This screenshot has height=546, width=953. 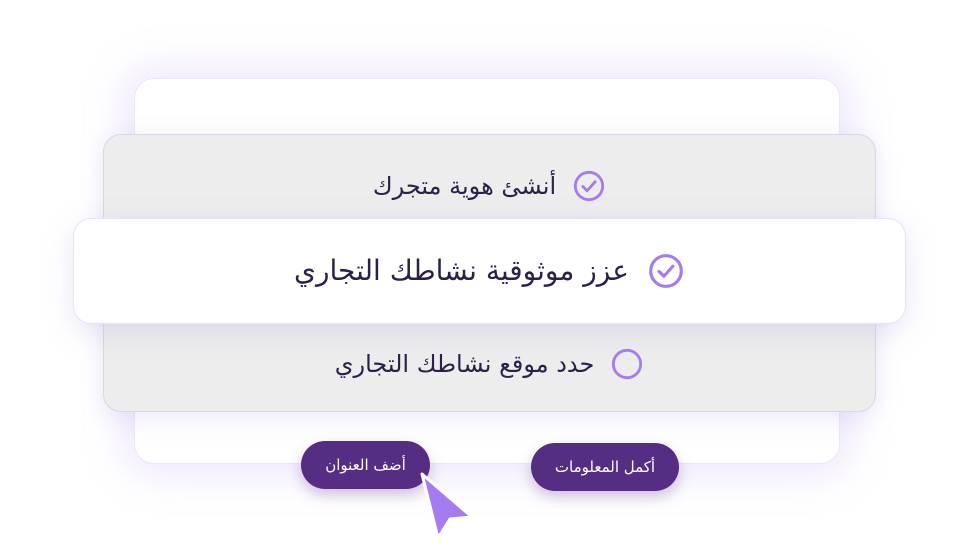 I want to click on step-item-business-location: حدد موقع نشاطك التجاري, so click(x=489, y=364).